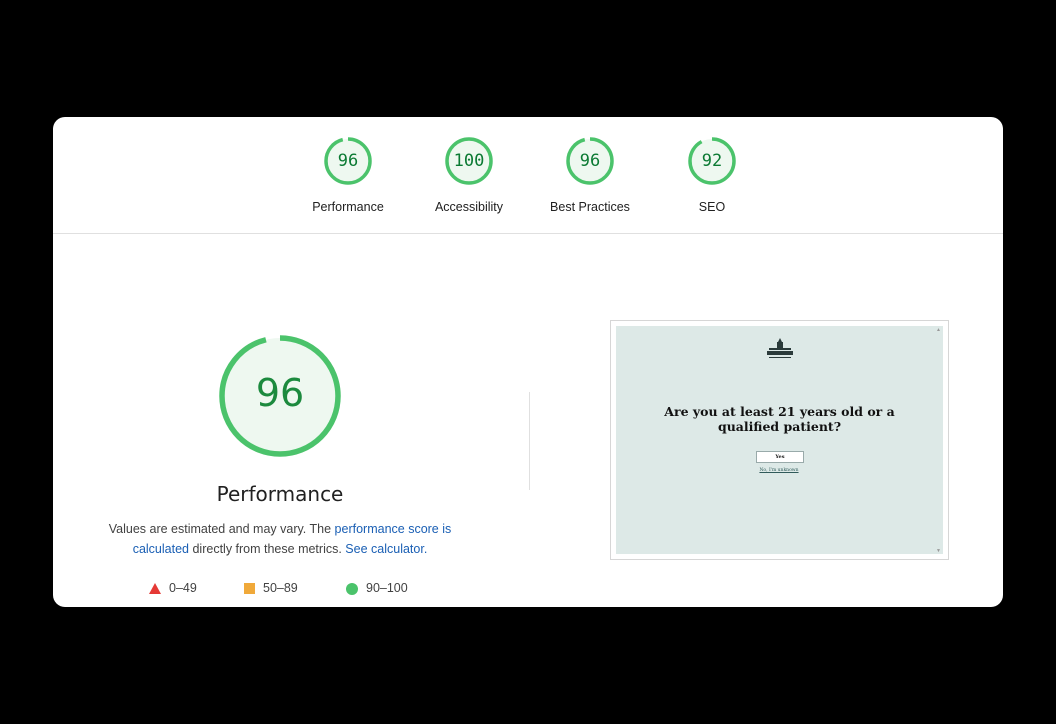 The width and height of the screenshot is (1056, 724). I want to click on desc-text: directly from these metrics., so click(267, 549).